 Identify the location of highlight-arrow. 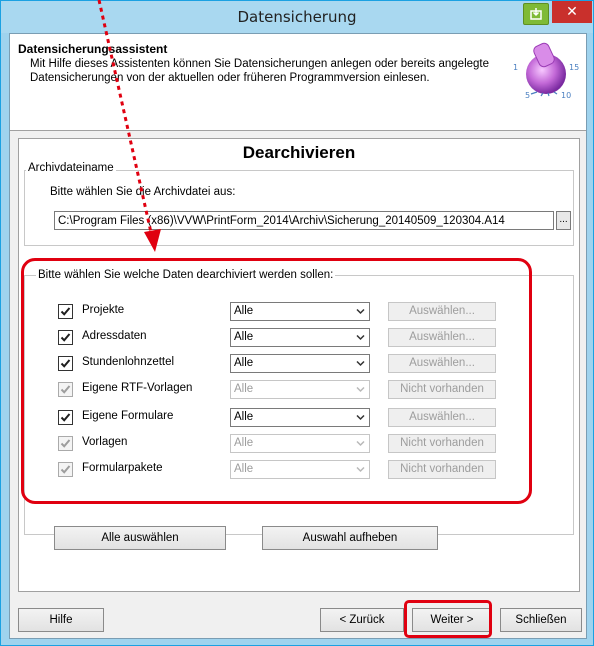
(129, 126).